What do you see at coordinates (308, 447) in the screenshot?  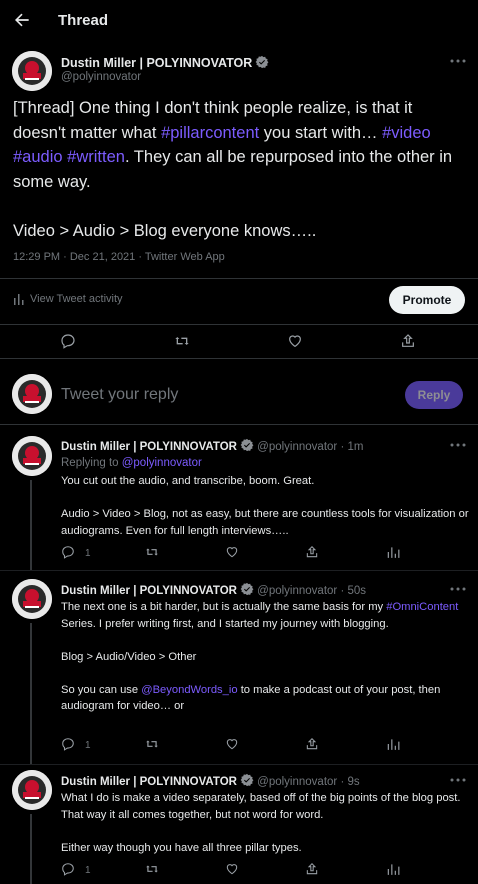 I see `reply-handle-time: @polyinnovator · 1m` at bounding box center [308, 447].